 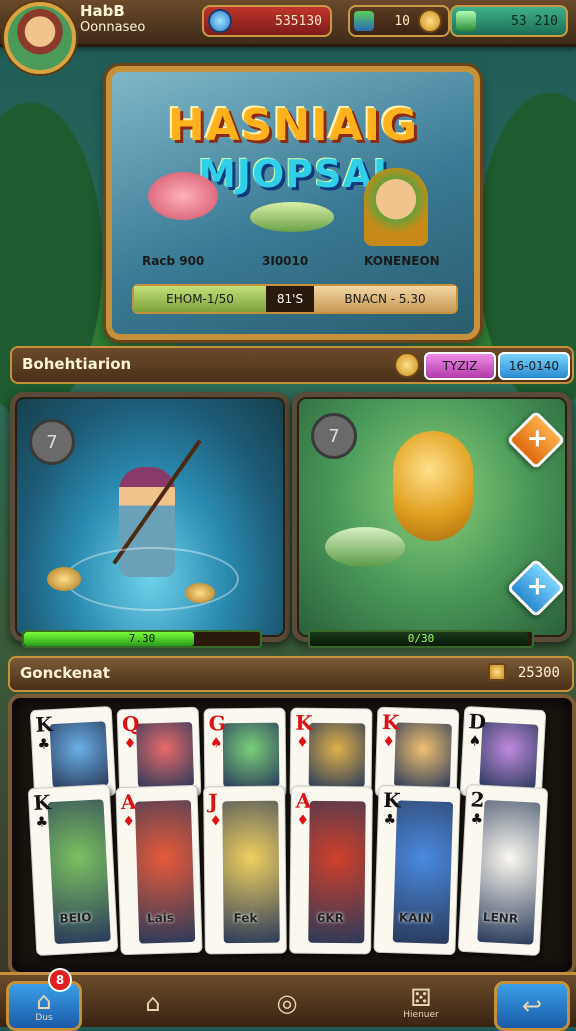 I want to click on add-blue-button: +, so click(x=536, y=588).